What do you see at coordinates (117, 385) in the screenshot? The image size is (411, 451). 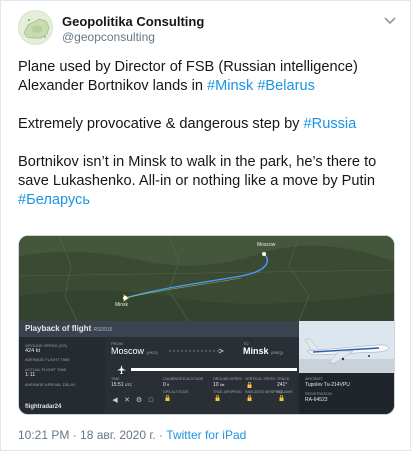 I see `time-value-text: 15:51` at bounding box center [117, 385].